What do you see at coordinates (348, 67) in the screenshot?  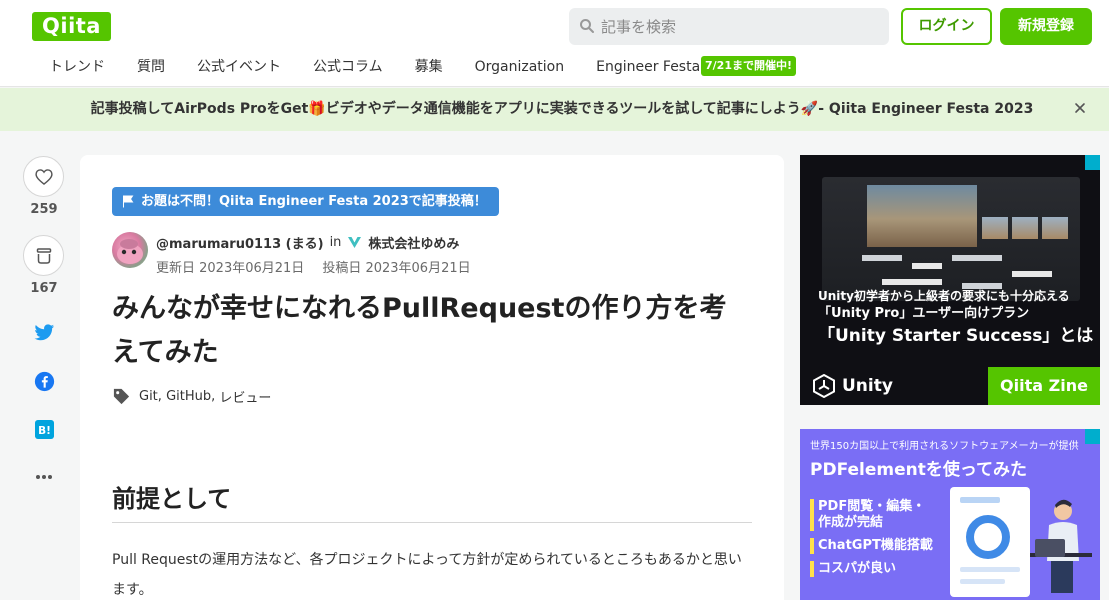 I see `nav-item-official-columns: 公式コラム` at bounding box center [348, 67].